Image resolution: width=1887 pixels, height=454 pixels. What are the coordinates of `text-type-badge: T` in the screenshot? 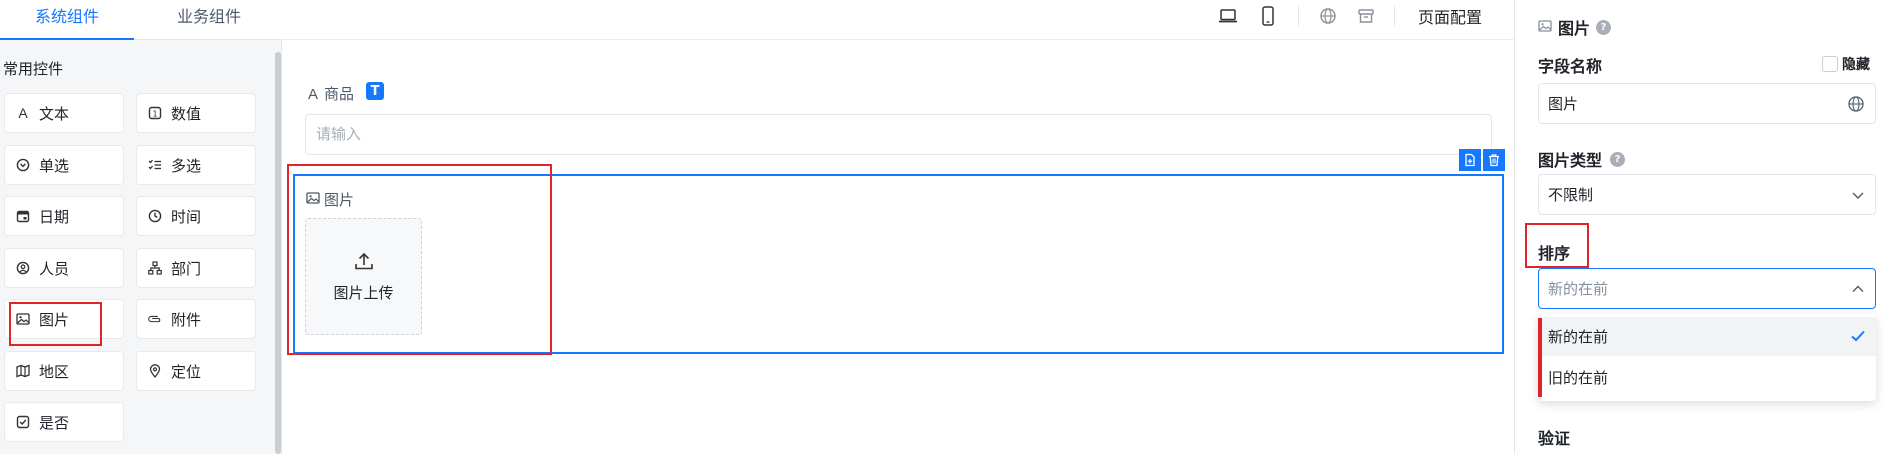 It's located at (375, 91).